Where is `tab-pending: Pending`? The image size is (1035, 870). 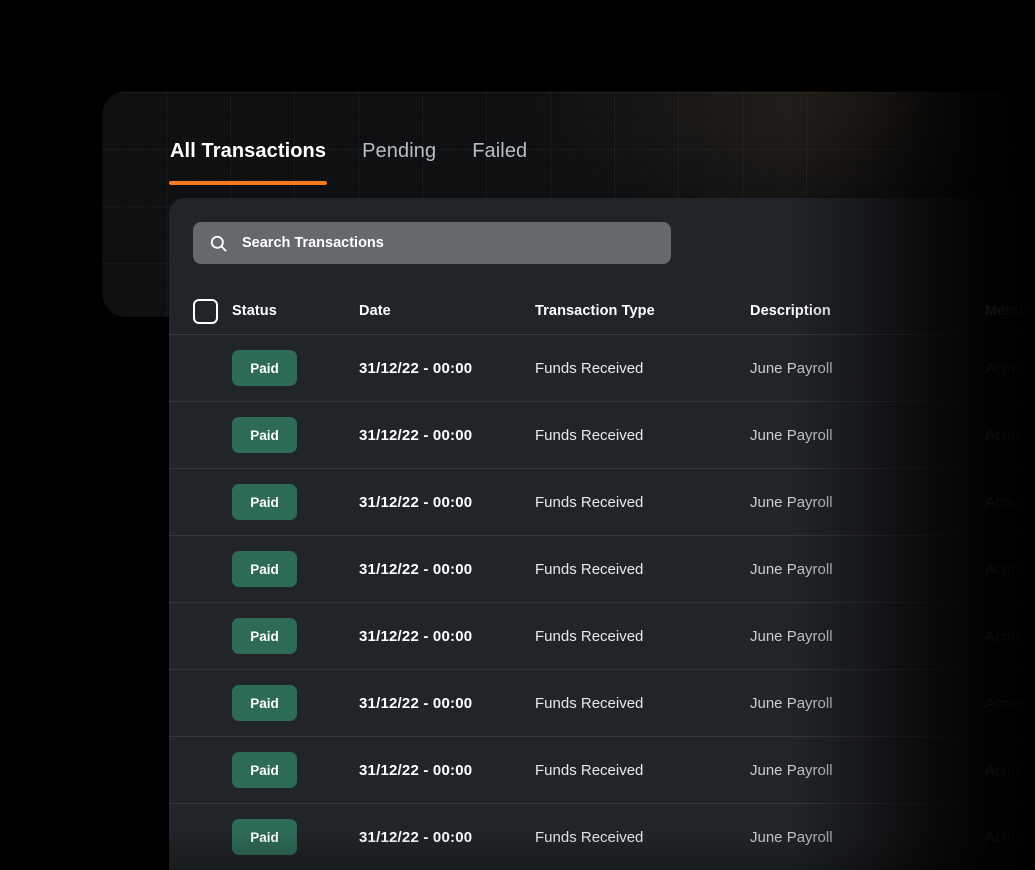
tab-pending: Pending is located at coordinates (399, 162).